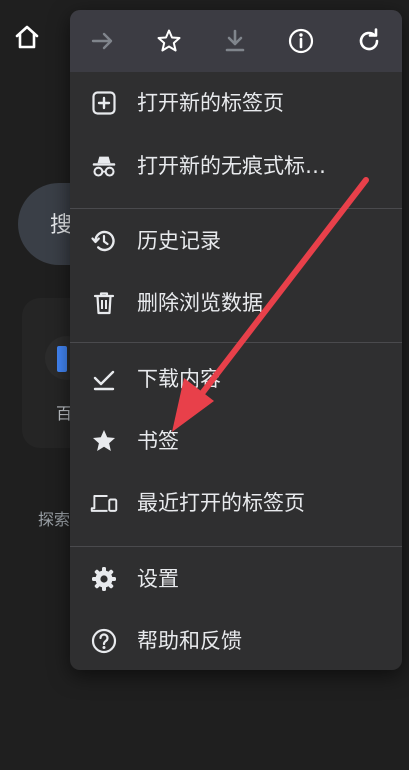 This screenshot has width=409, height=770. Describe the element at coordinates (104, 166) in the screenshot. I see `incognito-icon` at that location.